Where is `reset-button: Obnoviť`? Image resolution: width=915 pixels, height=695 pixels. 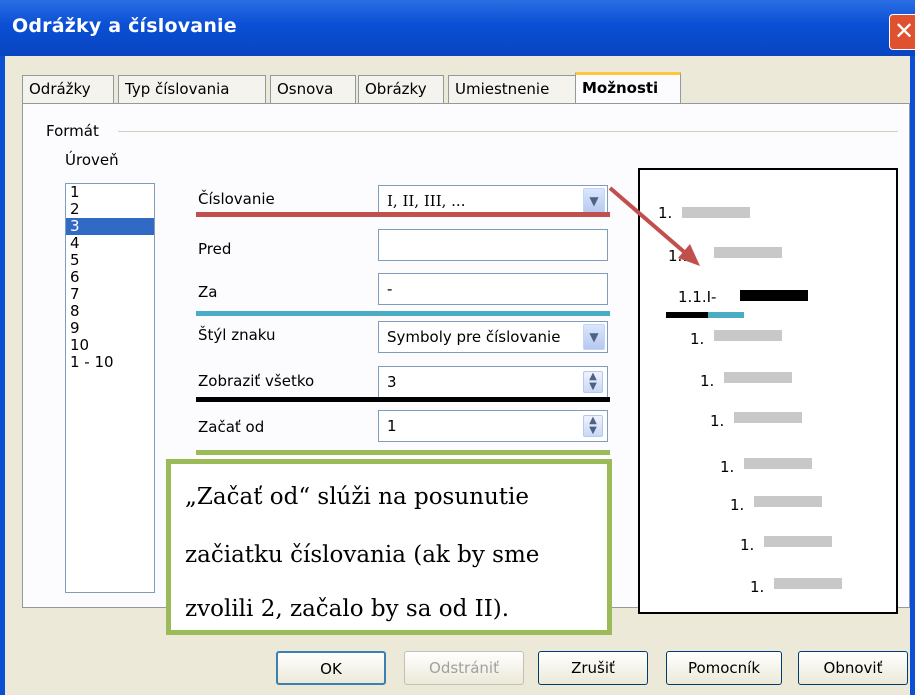
reset-button: Obnoviť is located at coordinates (853, 668).